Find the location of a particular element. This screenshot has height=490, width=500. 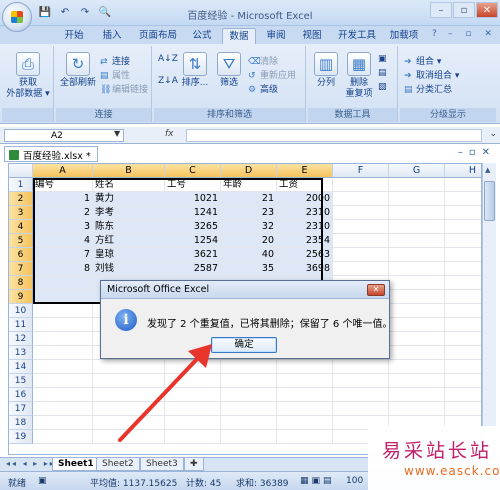

minimize-icon: – is located at coordinates (441, 10).